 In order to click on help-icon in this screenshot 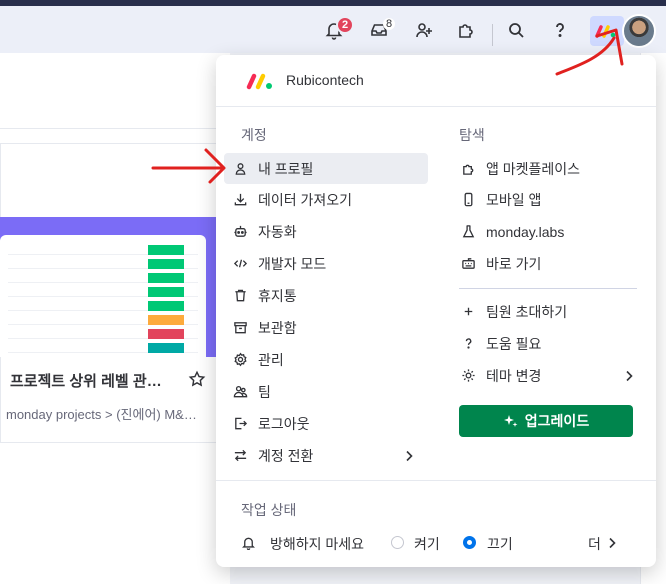, I will do `click(560, 30)`.